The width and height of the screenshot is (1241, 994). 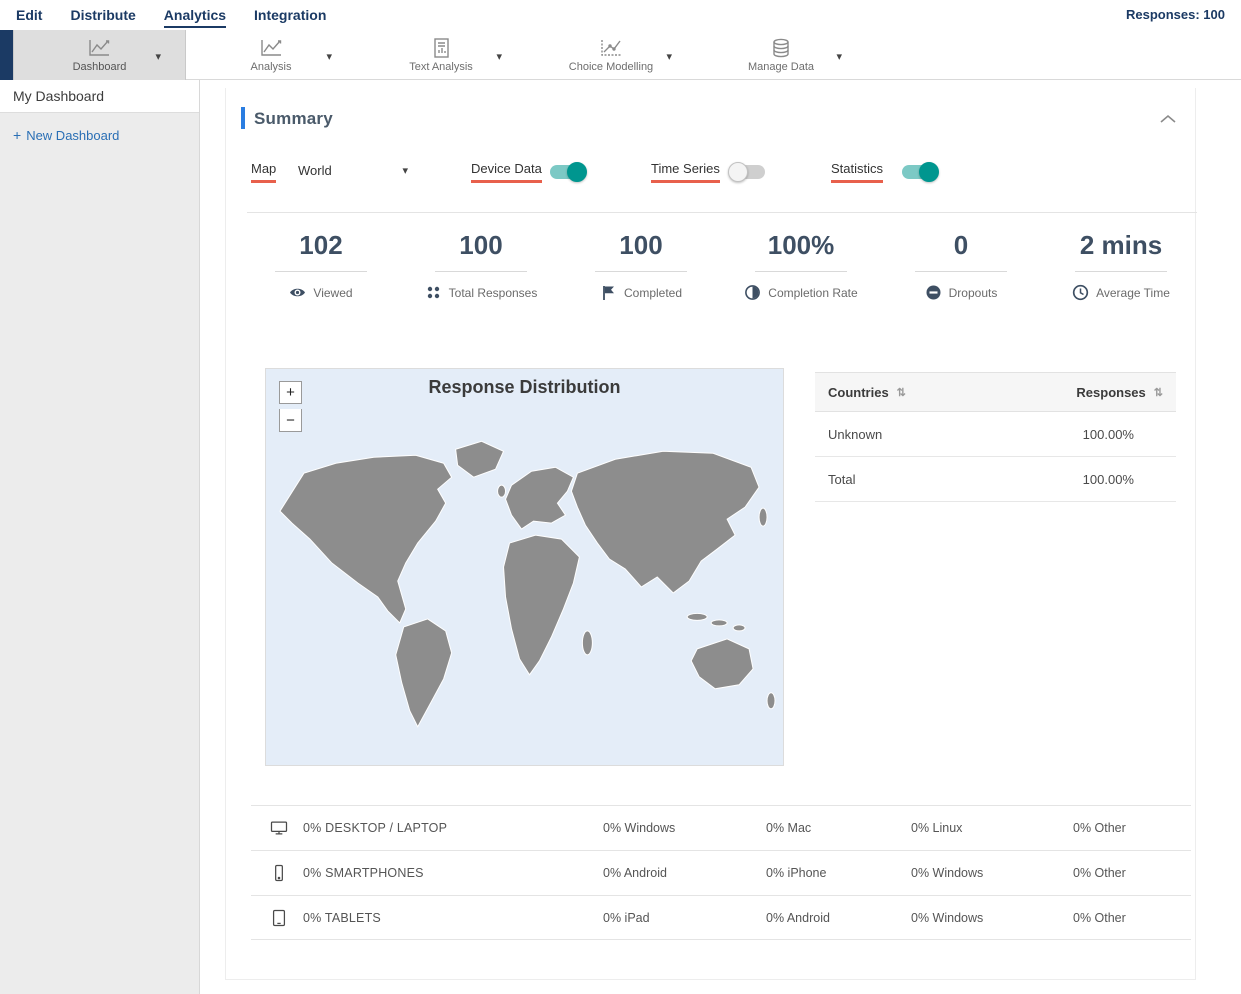 I want to click on country-cell: Total, so click(x=842, y=479).